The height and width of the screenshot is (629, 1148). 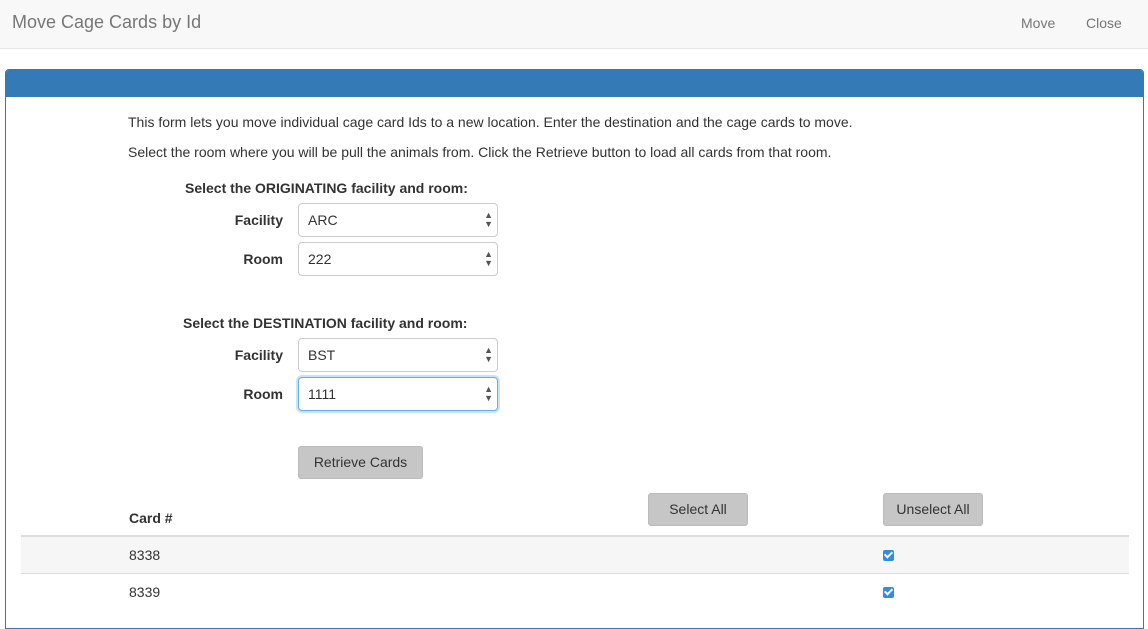 I want to click on originating-room-label: Room, so click(x=263, y=259).